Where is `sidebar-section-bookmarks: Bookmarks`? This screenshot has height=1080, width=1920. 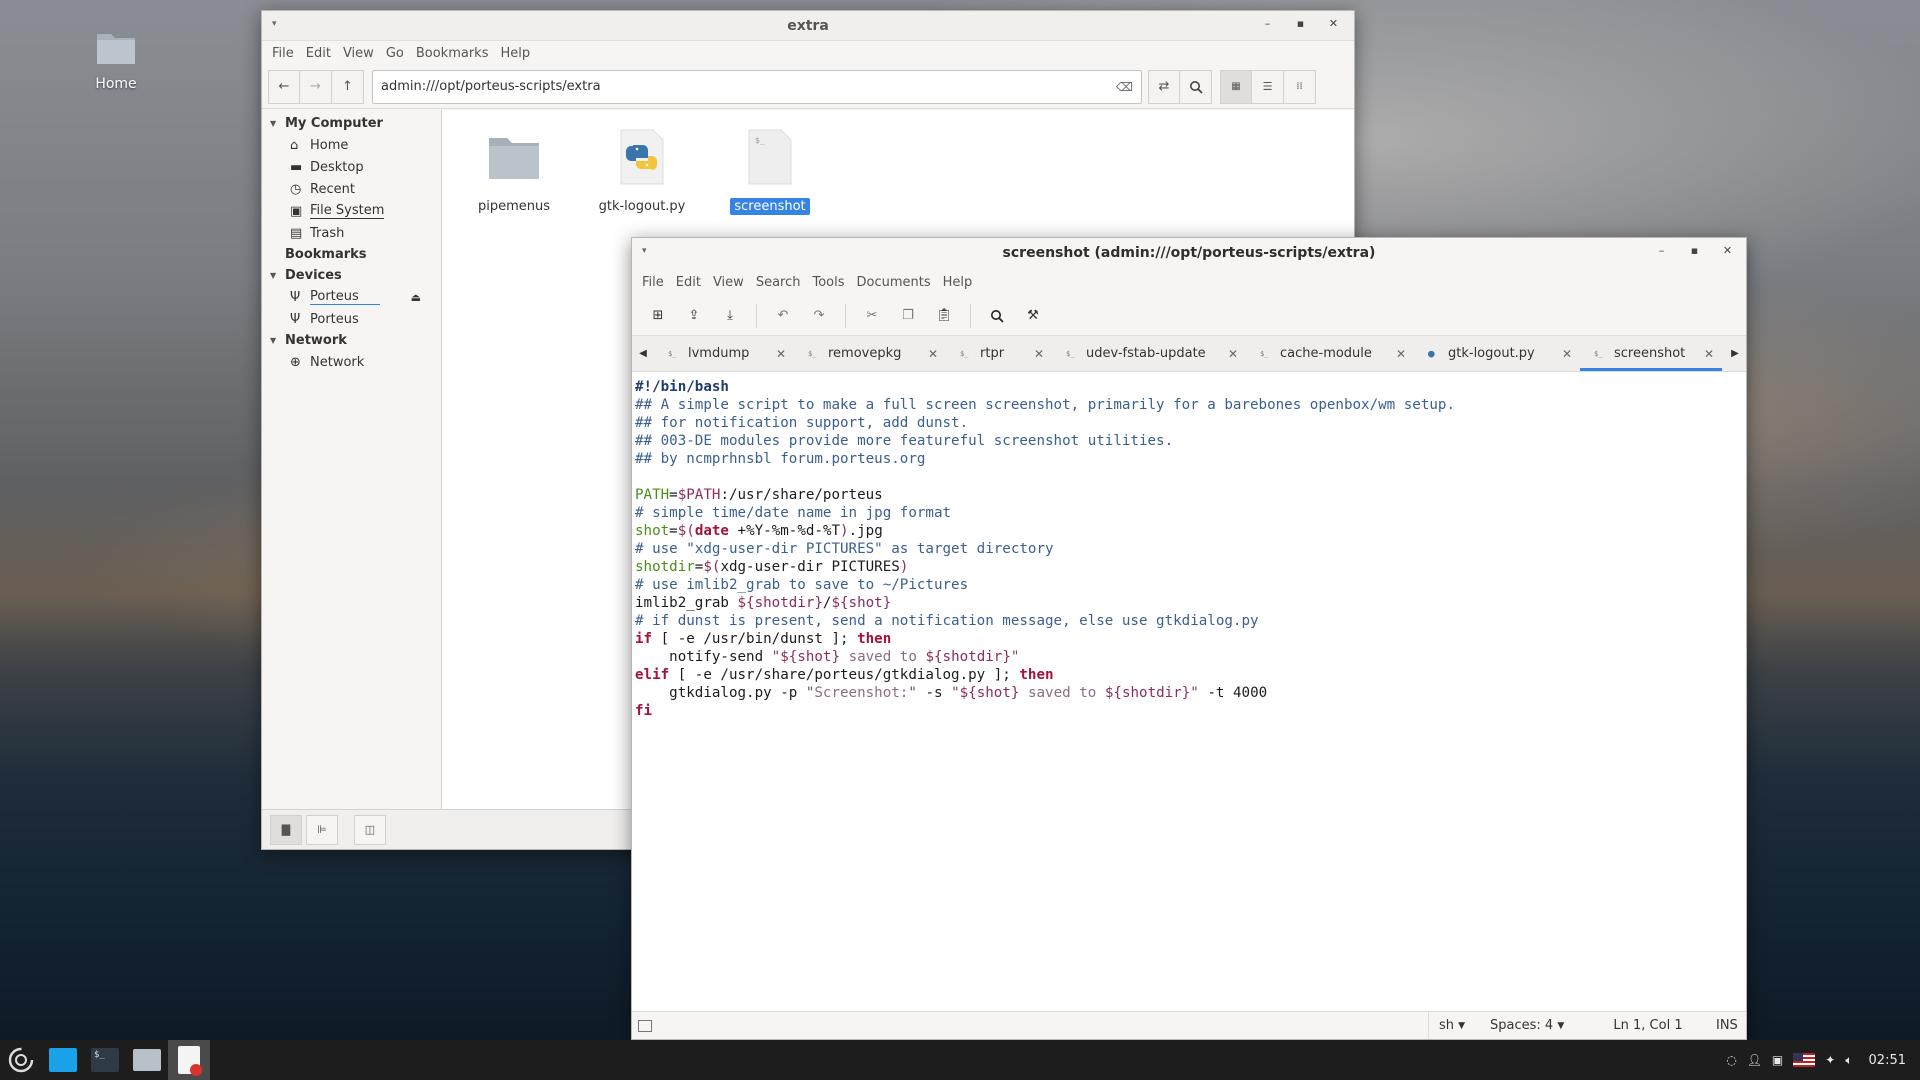 sidebar-section-bookmarks: Bookmarks is located at coordinates (351, 254).